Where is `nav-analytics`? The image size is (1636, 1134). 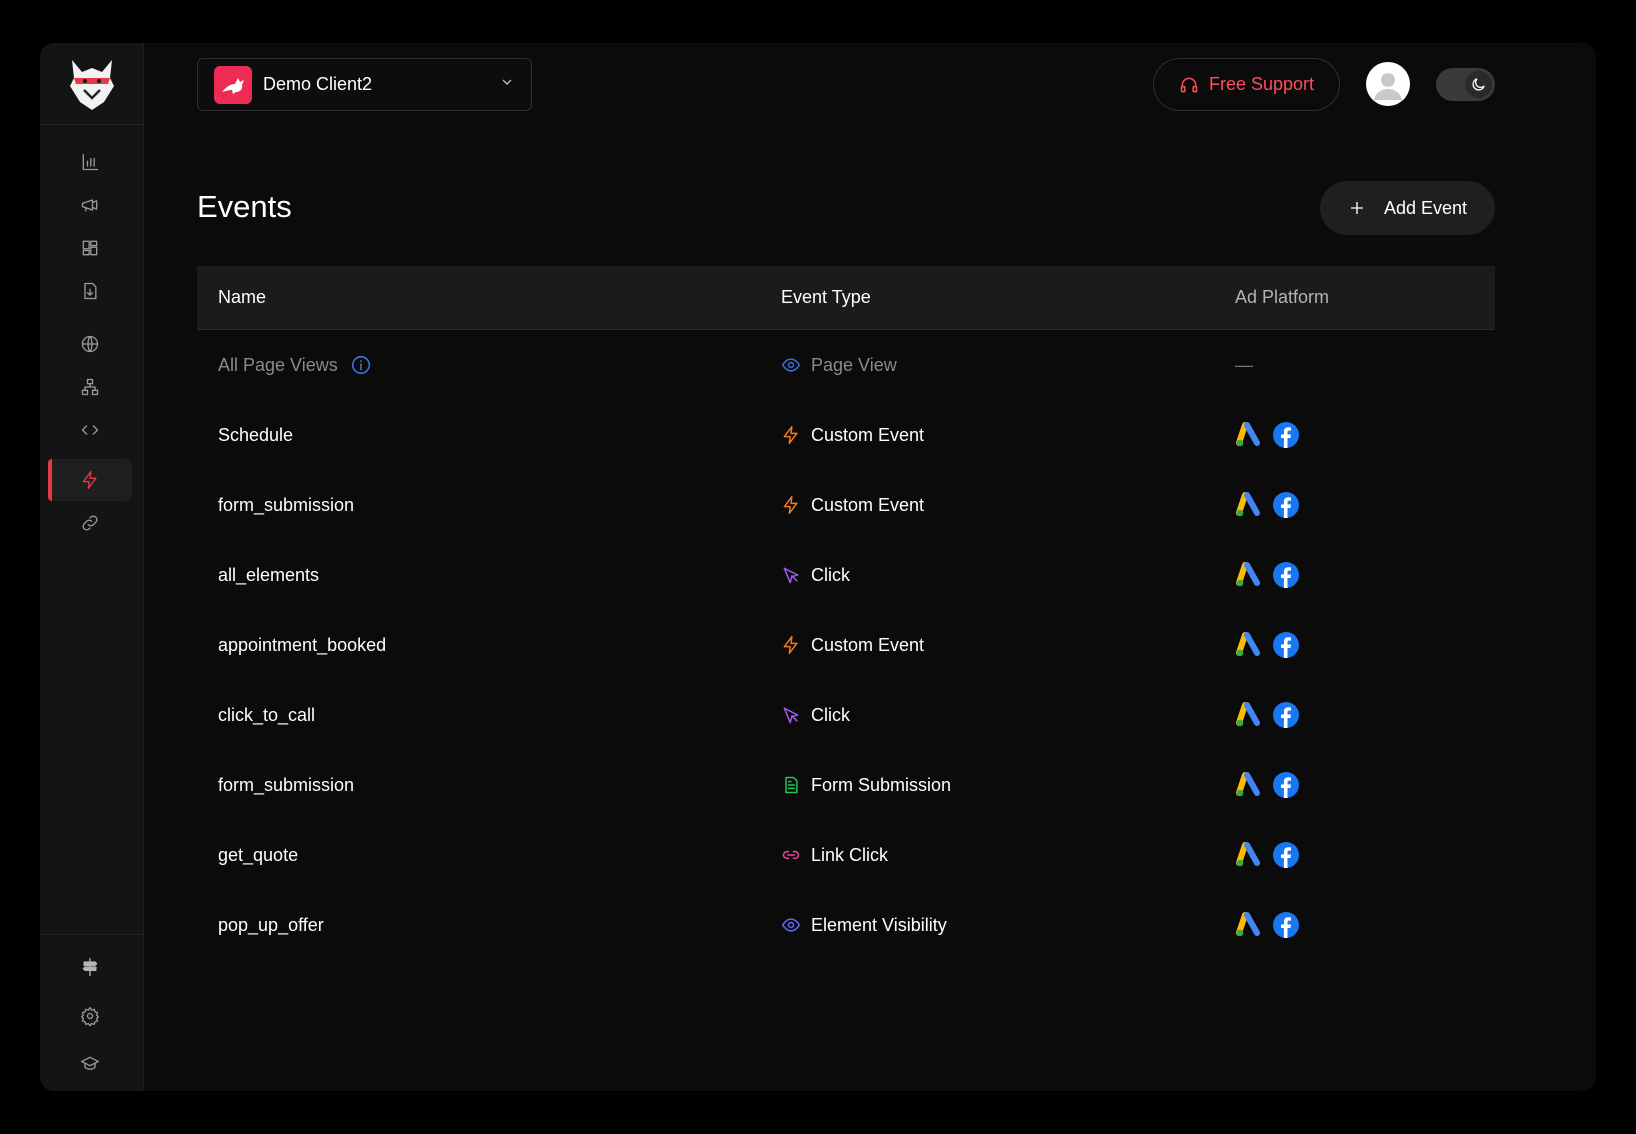
nav-analytics is located at coordinates (90, 162).